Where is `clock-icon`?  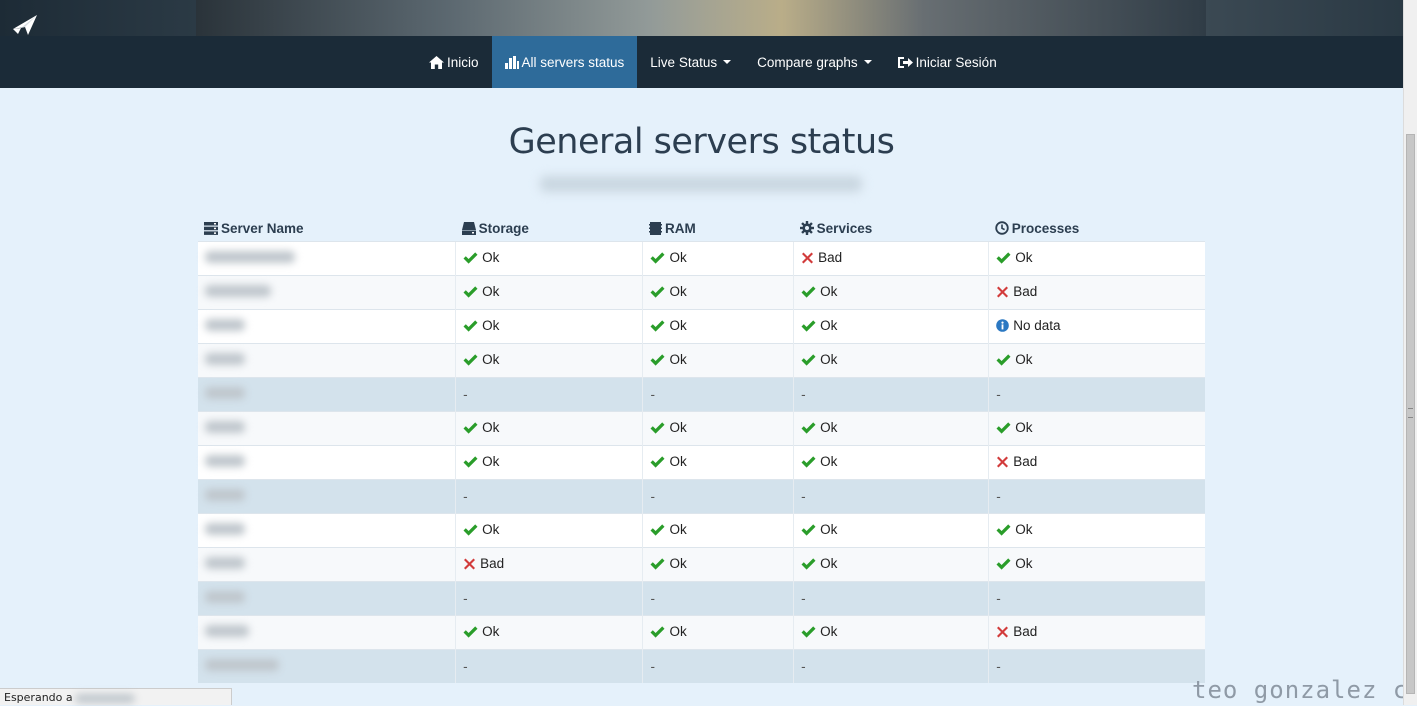
clock-icon is located at coordinates (1003, 228).